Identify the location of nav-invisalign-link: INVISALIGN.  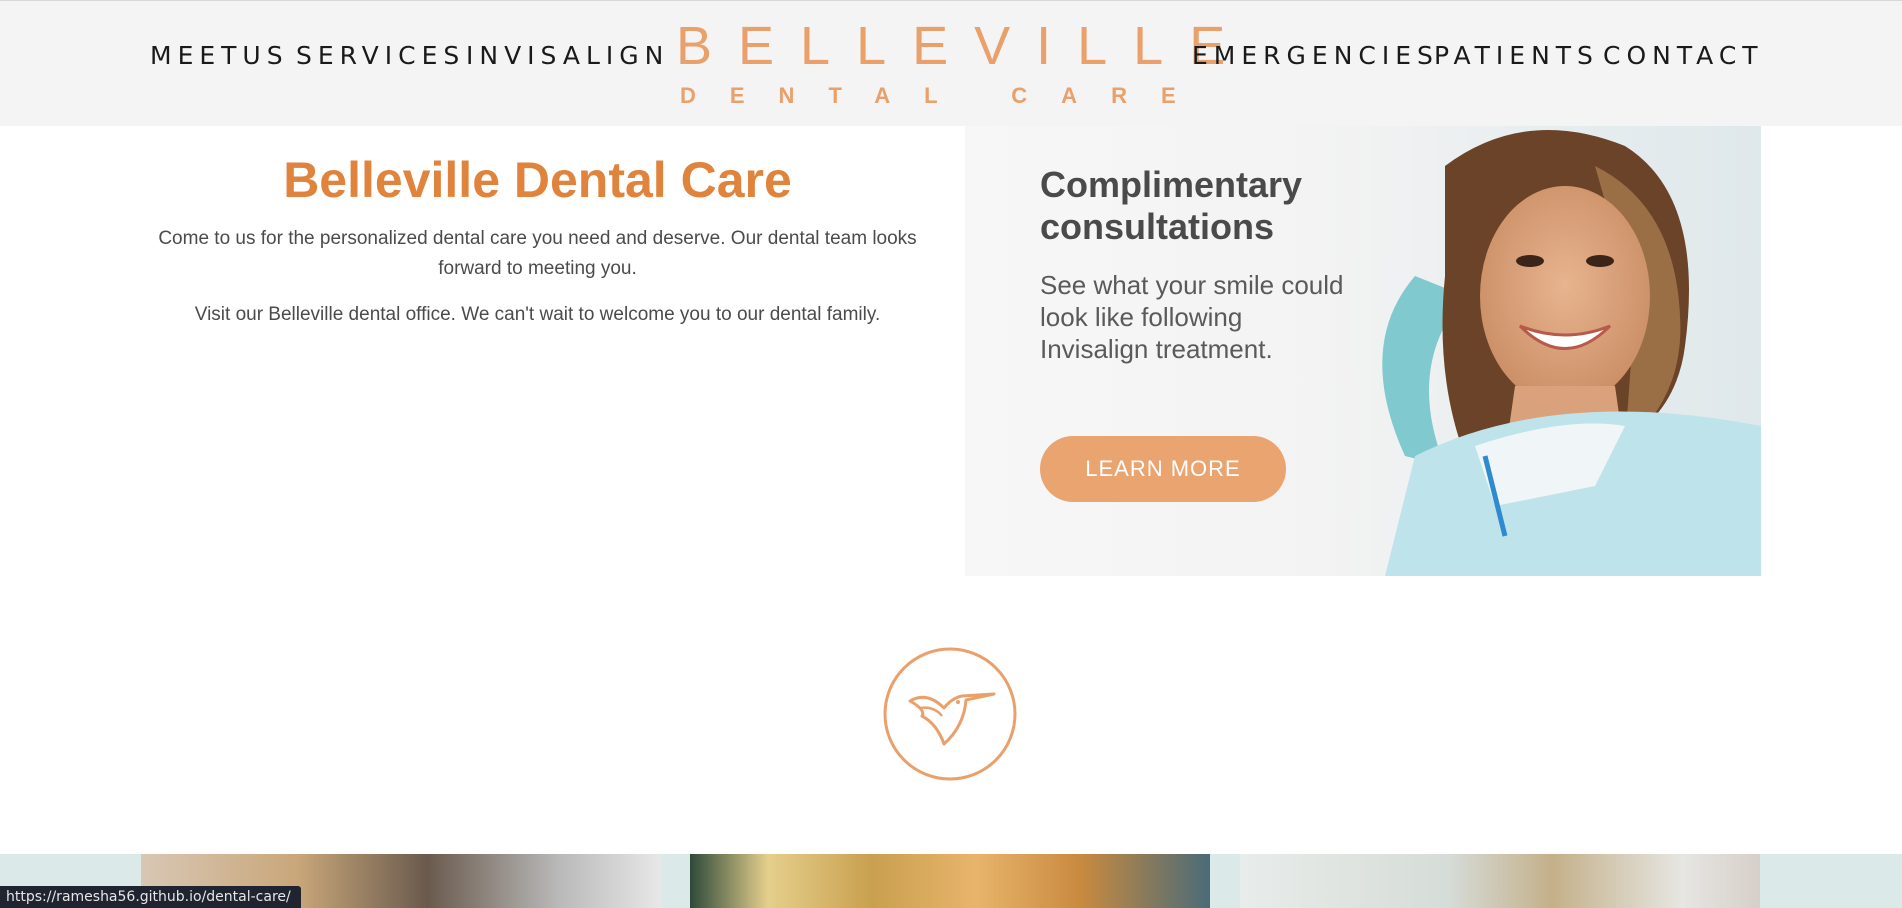
(567, 55).